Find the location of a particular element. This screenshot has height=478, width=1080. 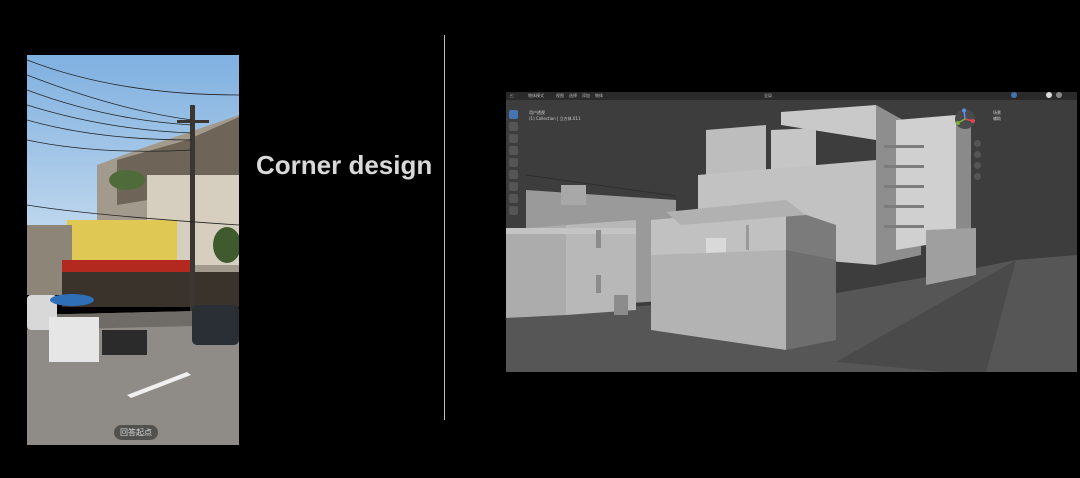

mode-selector: 物体模式 is located at coordinates (536, 96).